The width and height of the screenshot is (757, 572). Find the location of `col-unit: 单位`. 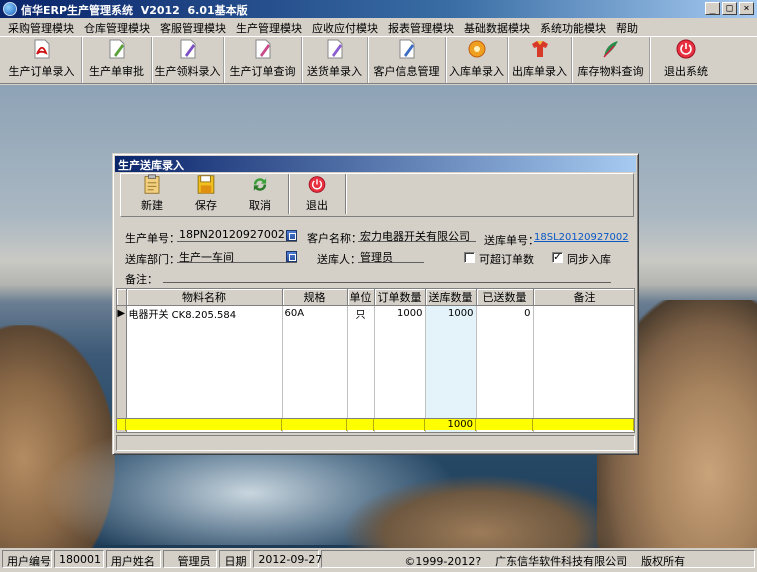

col-unit: 单位 is located at coordinates (361, 297).